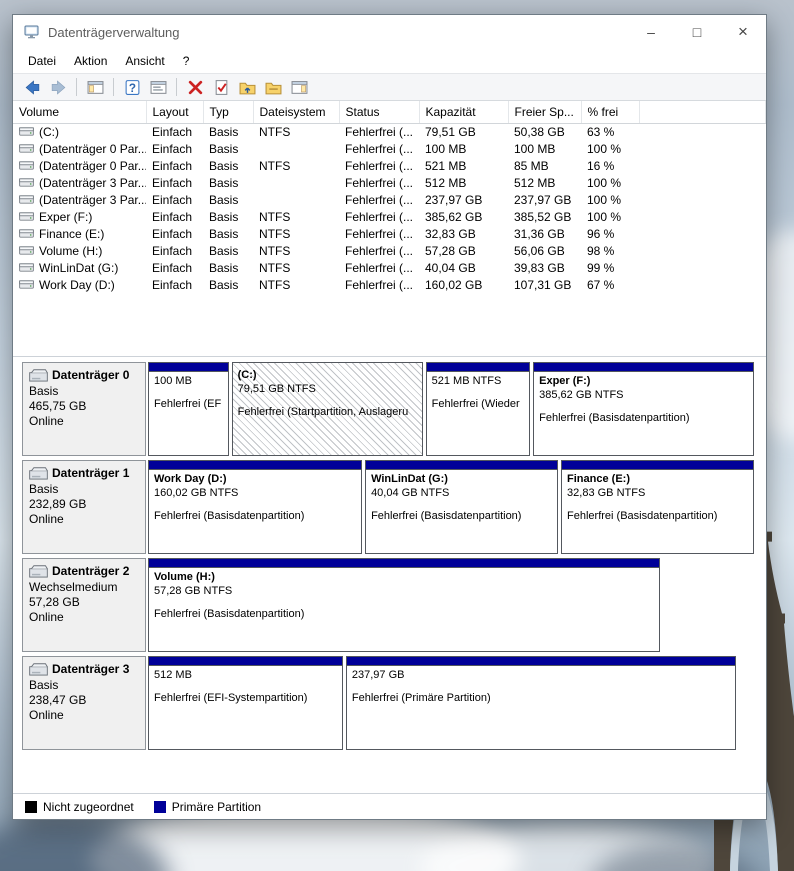 The height and width of the screenshot is (871, 794). Describe the element at coordinates (247, 87) in the screenshot. I see `folder-up-icon` at that location.